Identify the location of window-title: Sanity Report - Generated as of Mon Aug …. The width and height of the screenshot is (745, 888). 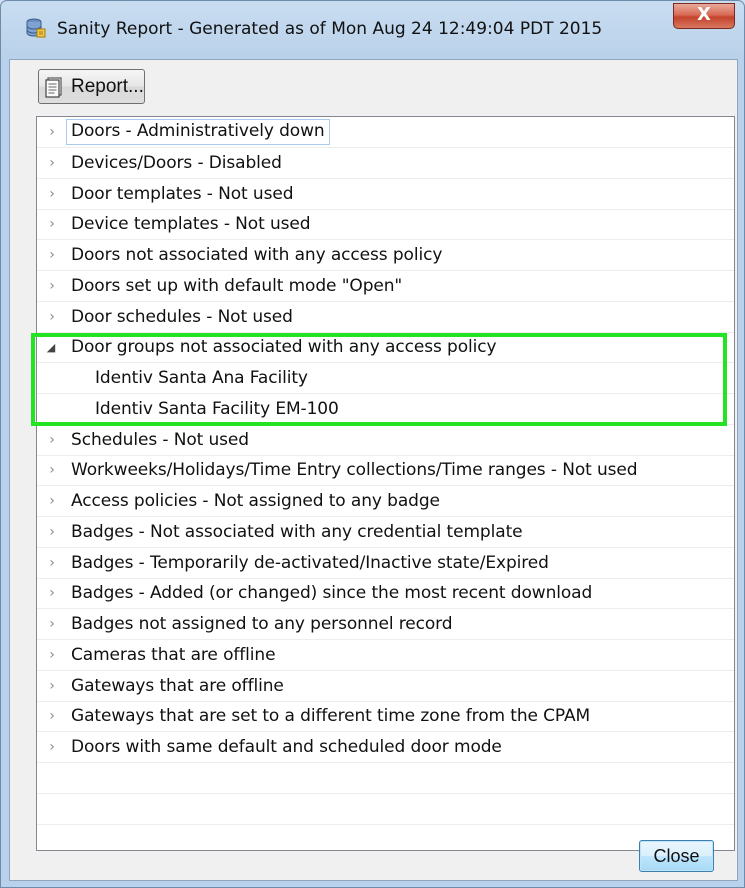
(330, 29).